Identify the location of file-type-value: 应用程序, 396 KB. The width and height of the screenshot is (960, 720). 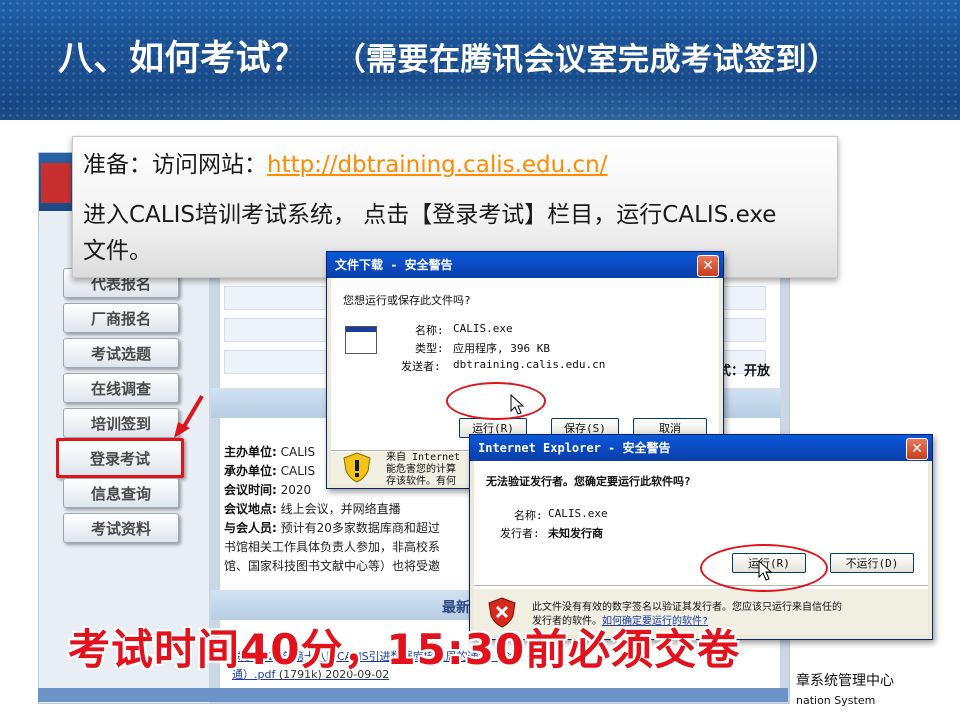
(501, 348).